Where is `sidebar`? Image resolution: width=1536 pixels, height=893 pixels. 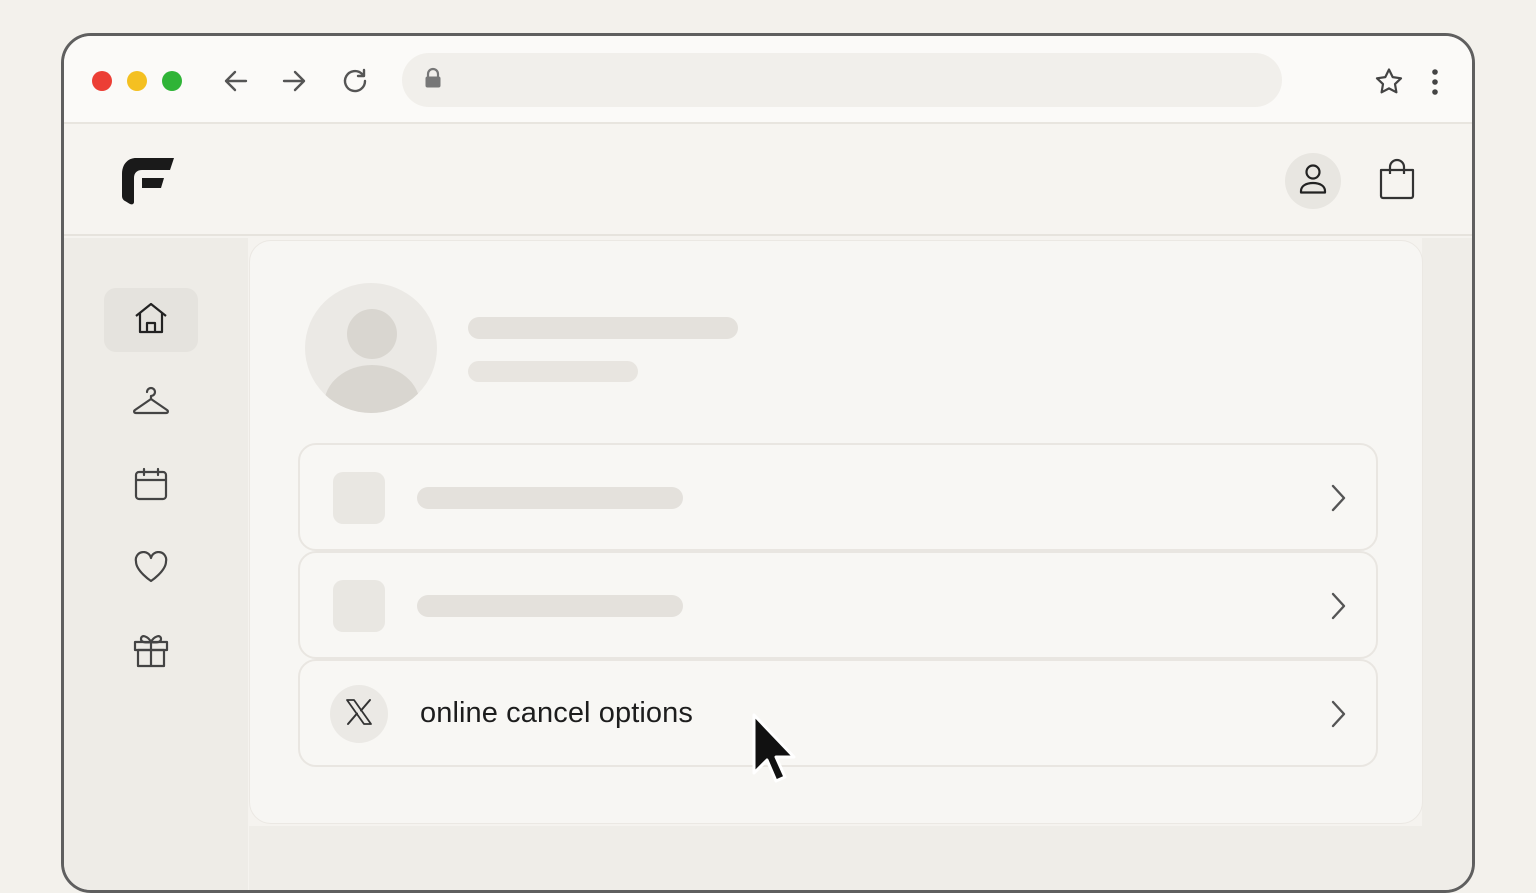
sidebar is located at coordinates (156, 564).